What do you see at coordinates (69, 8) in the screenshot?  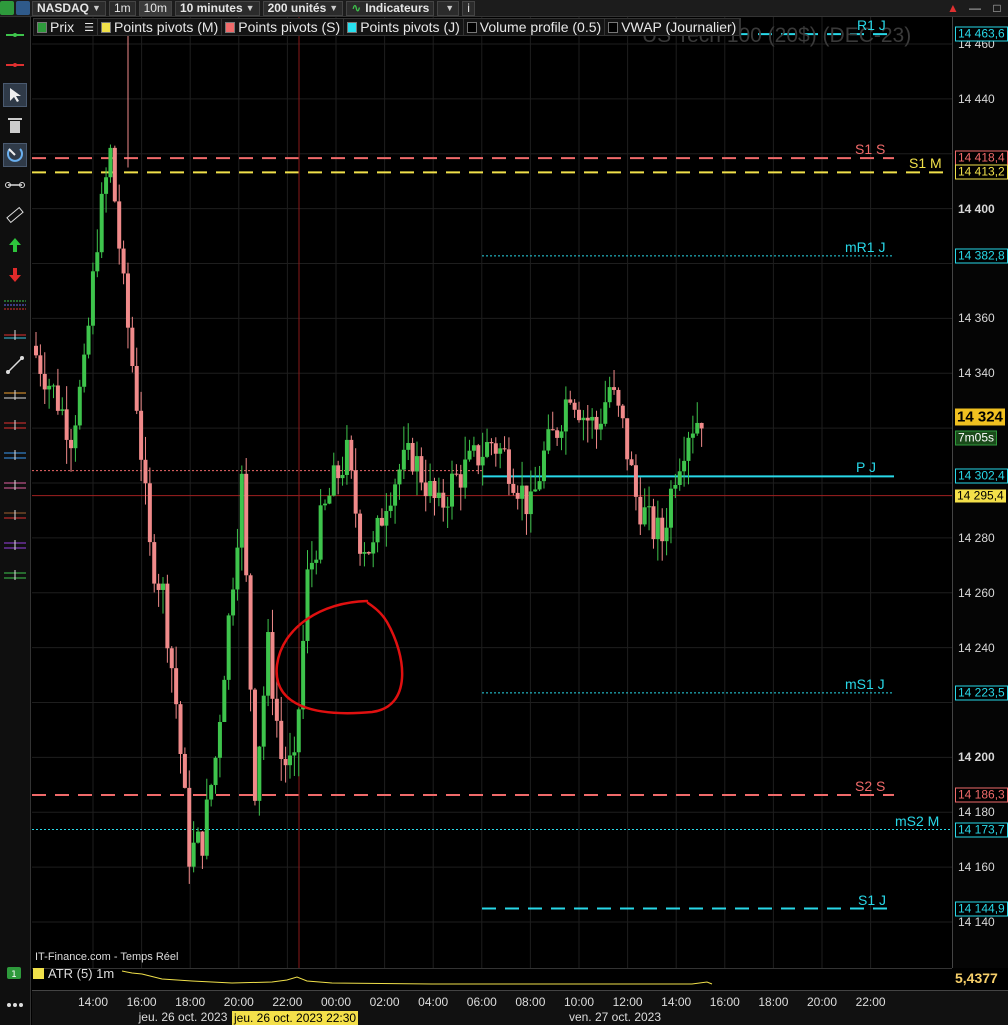 I see `symbol-selector: NASDAQ ▼` at bounding box center [69, 8].